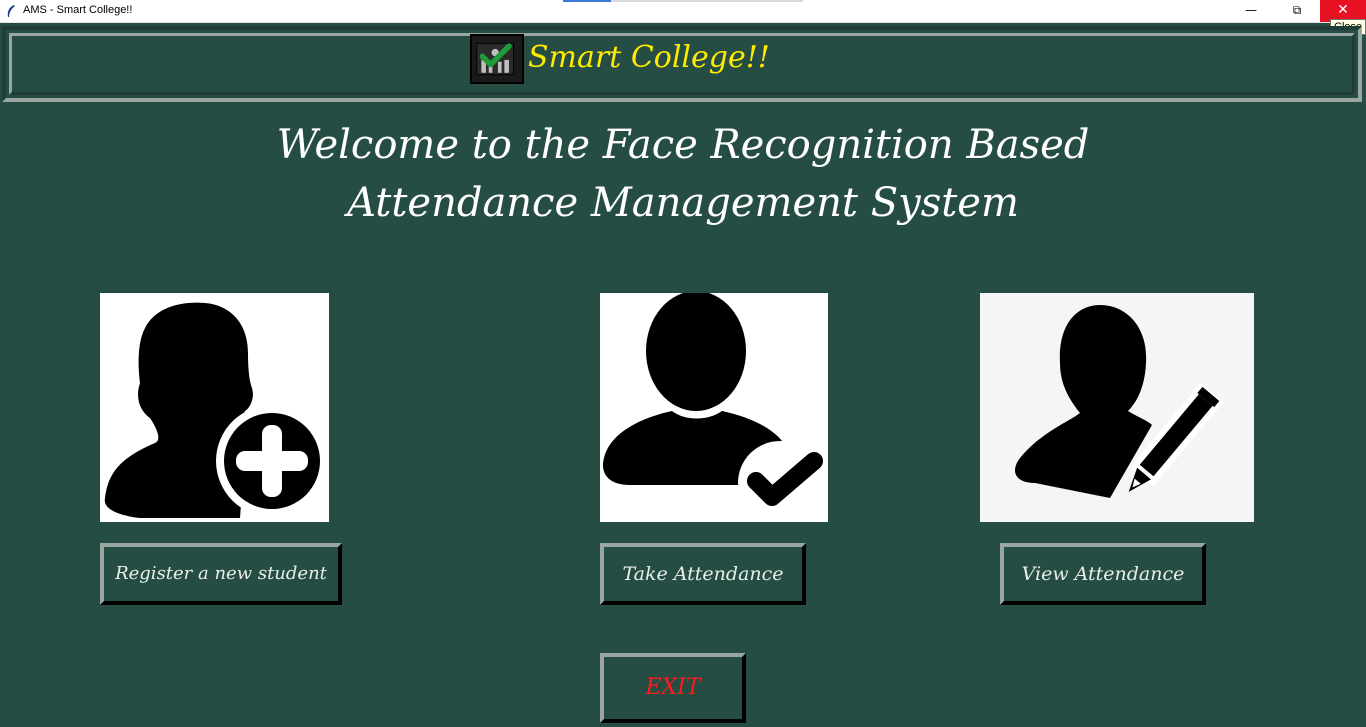 Image resolution: width=1366 pixels, height=727 pixels. Describe the element at coordinates (78, 10) in the screenshot. I see `window-title: AMS - Smart College!!` at that location.